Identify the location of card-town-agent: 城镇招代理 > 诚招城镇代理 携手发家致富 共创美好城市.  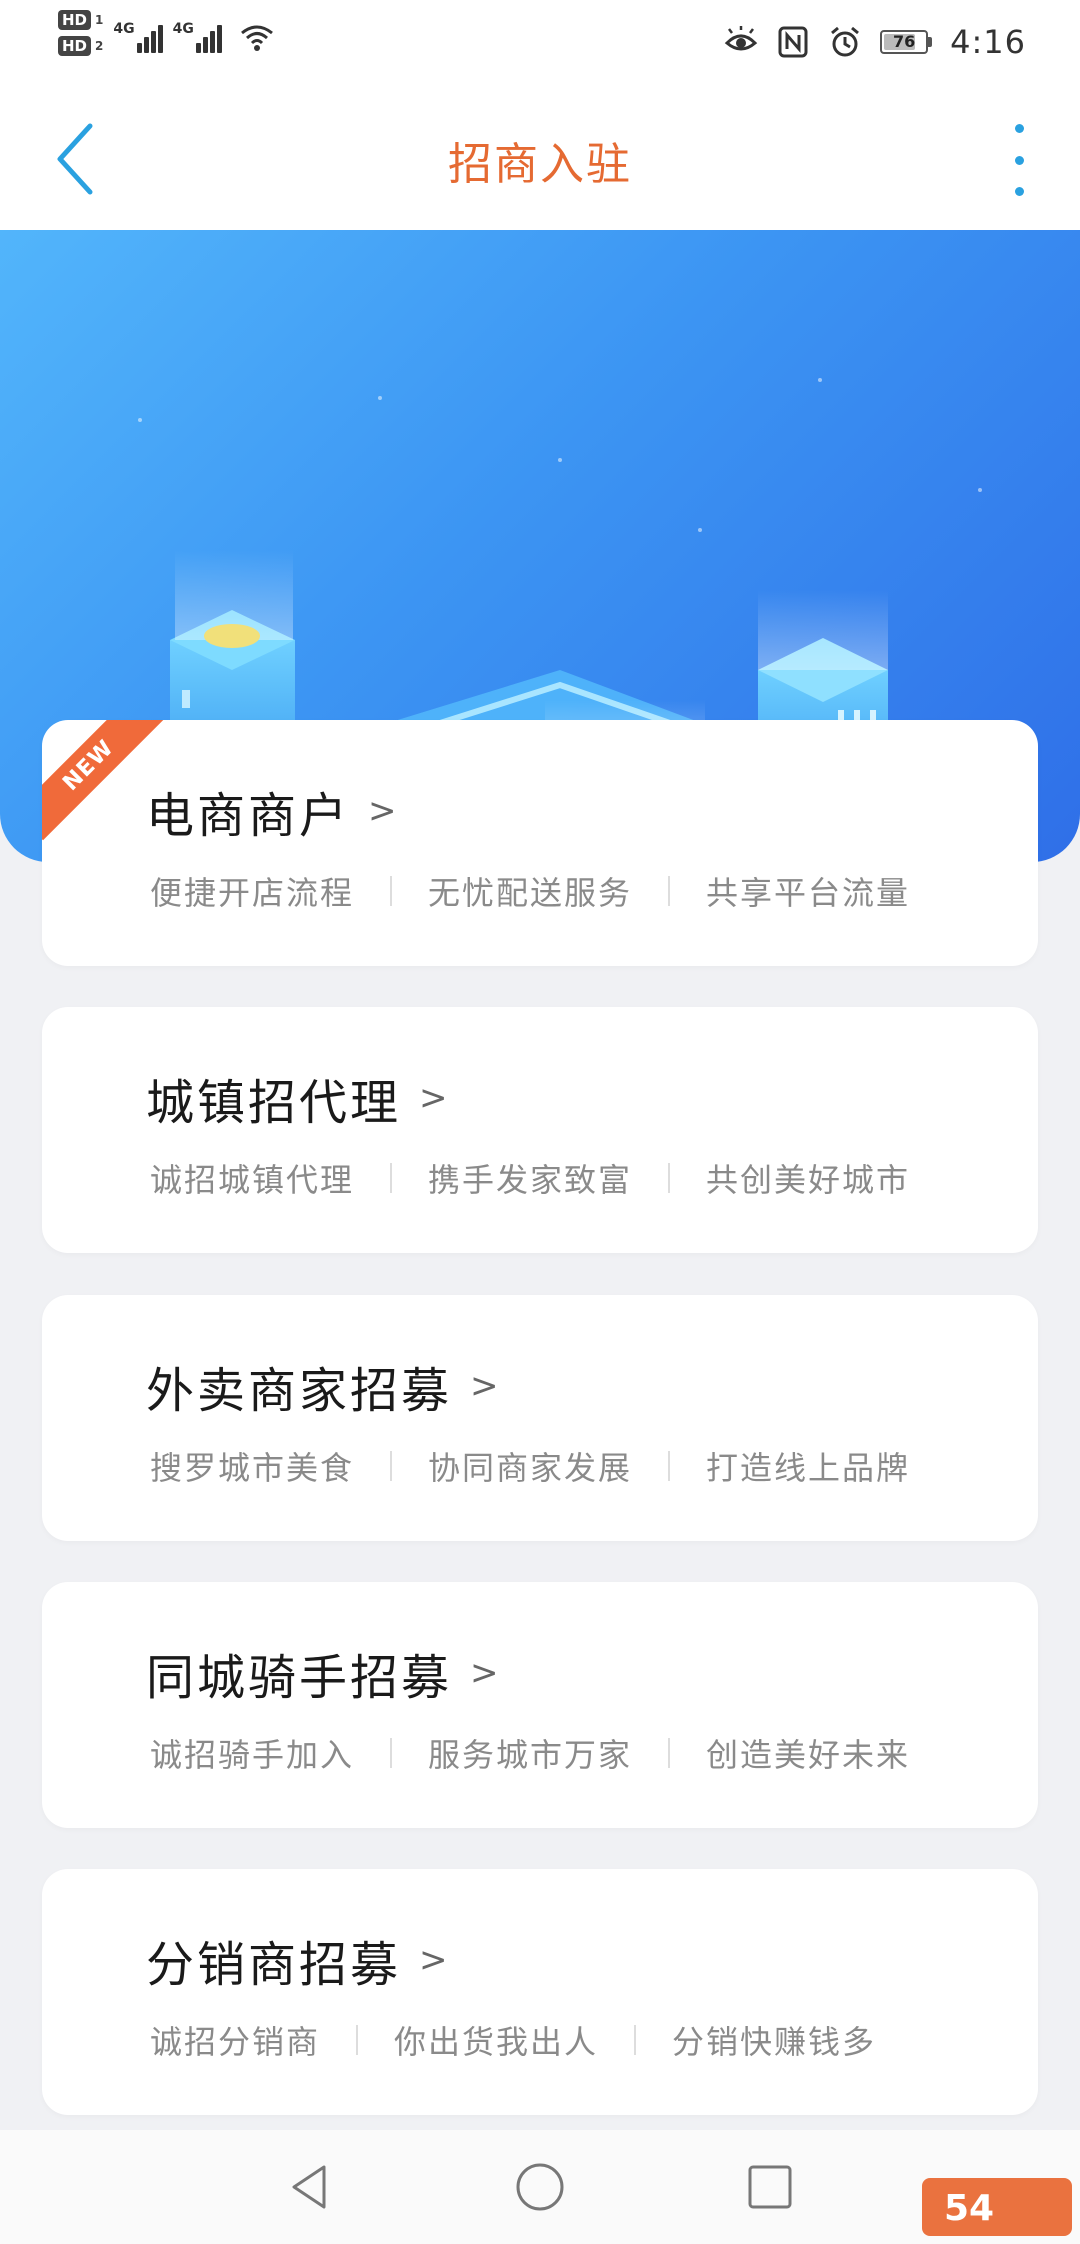
(540, 1130).